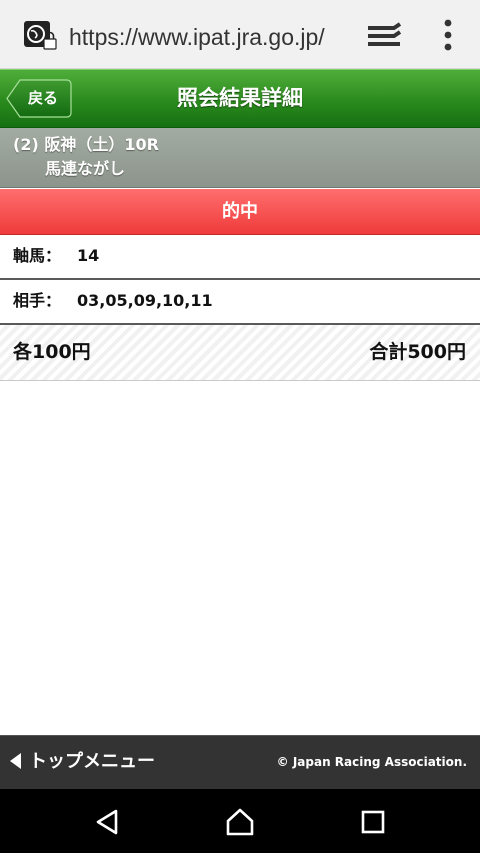 This screenshot has width=480, height=853. Describe the element at coordinates (448, 35) in the screenshot. I see `overflow-menu-icon` at that location.